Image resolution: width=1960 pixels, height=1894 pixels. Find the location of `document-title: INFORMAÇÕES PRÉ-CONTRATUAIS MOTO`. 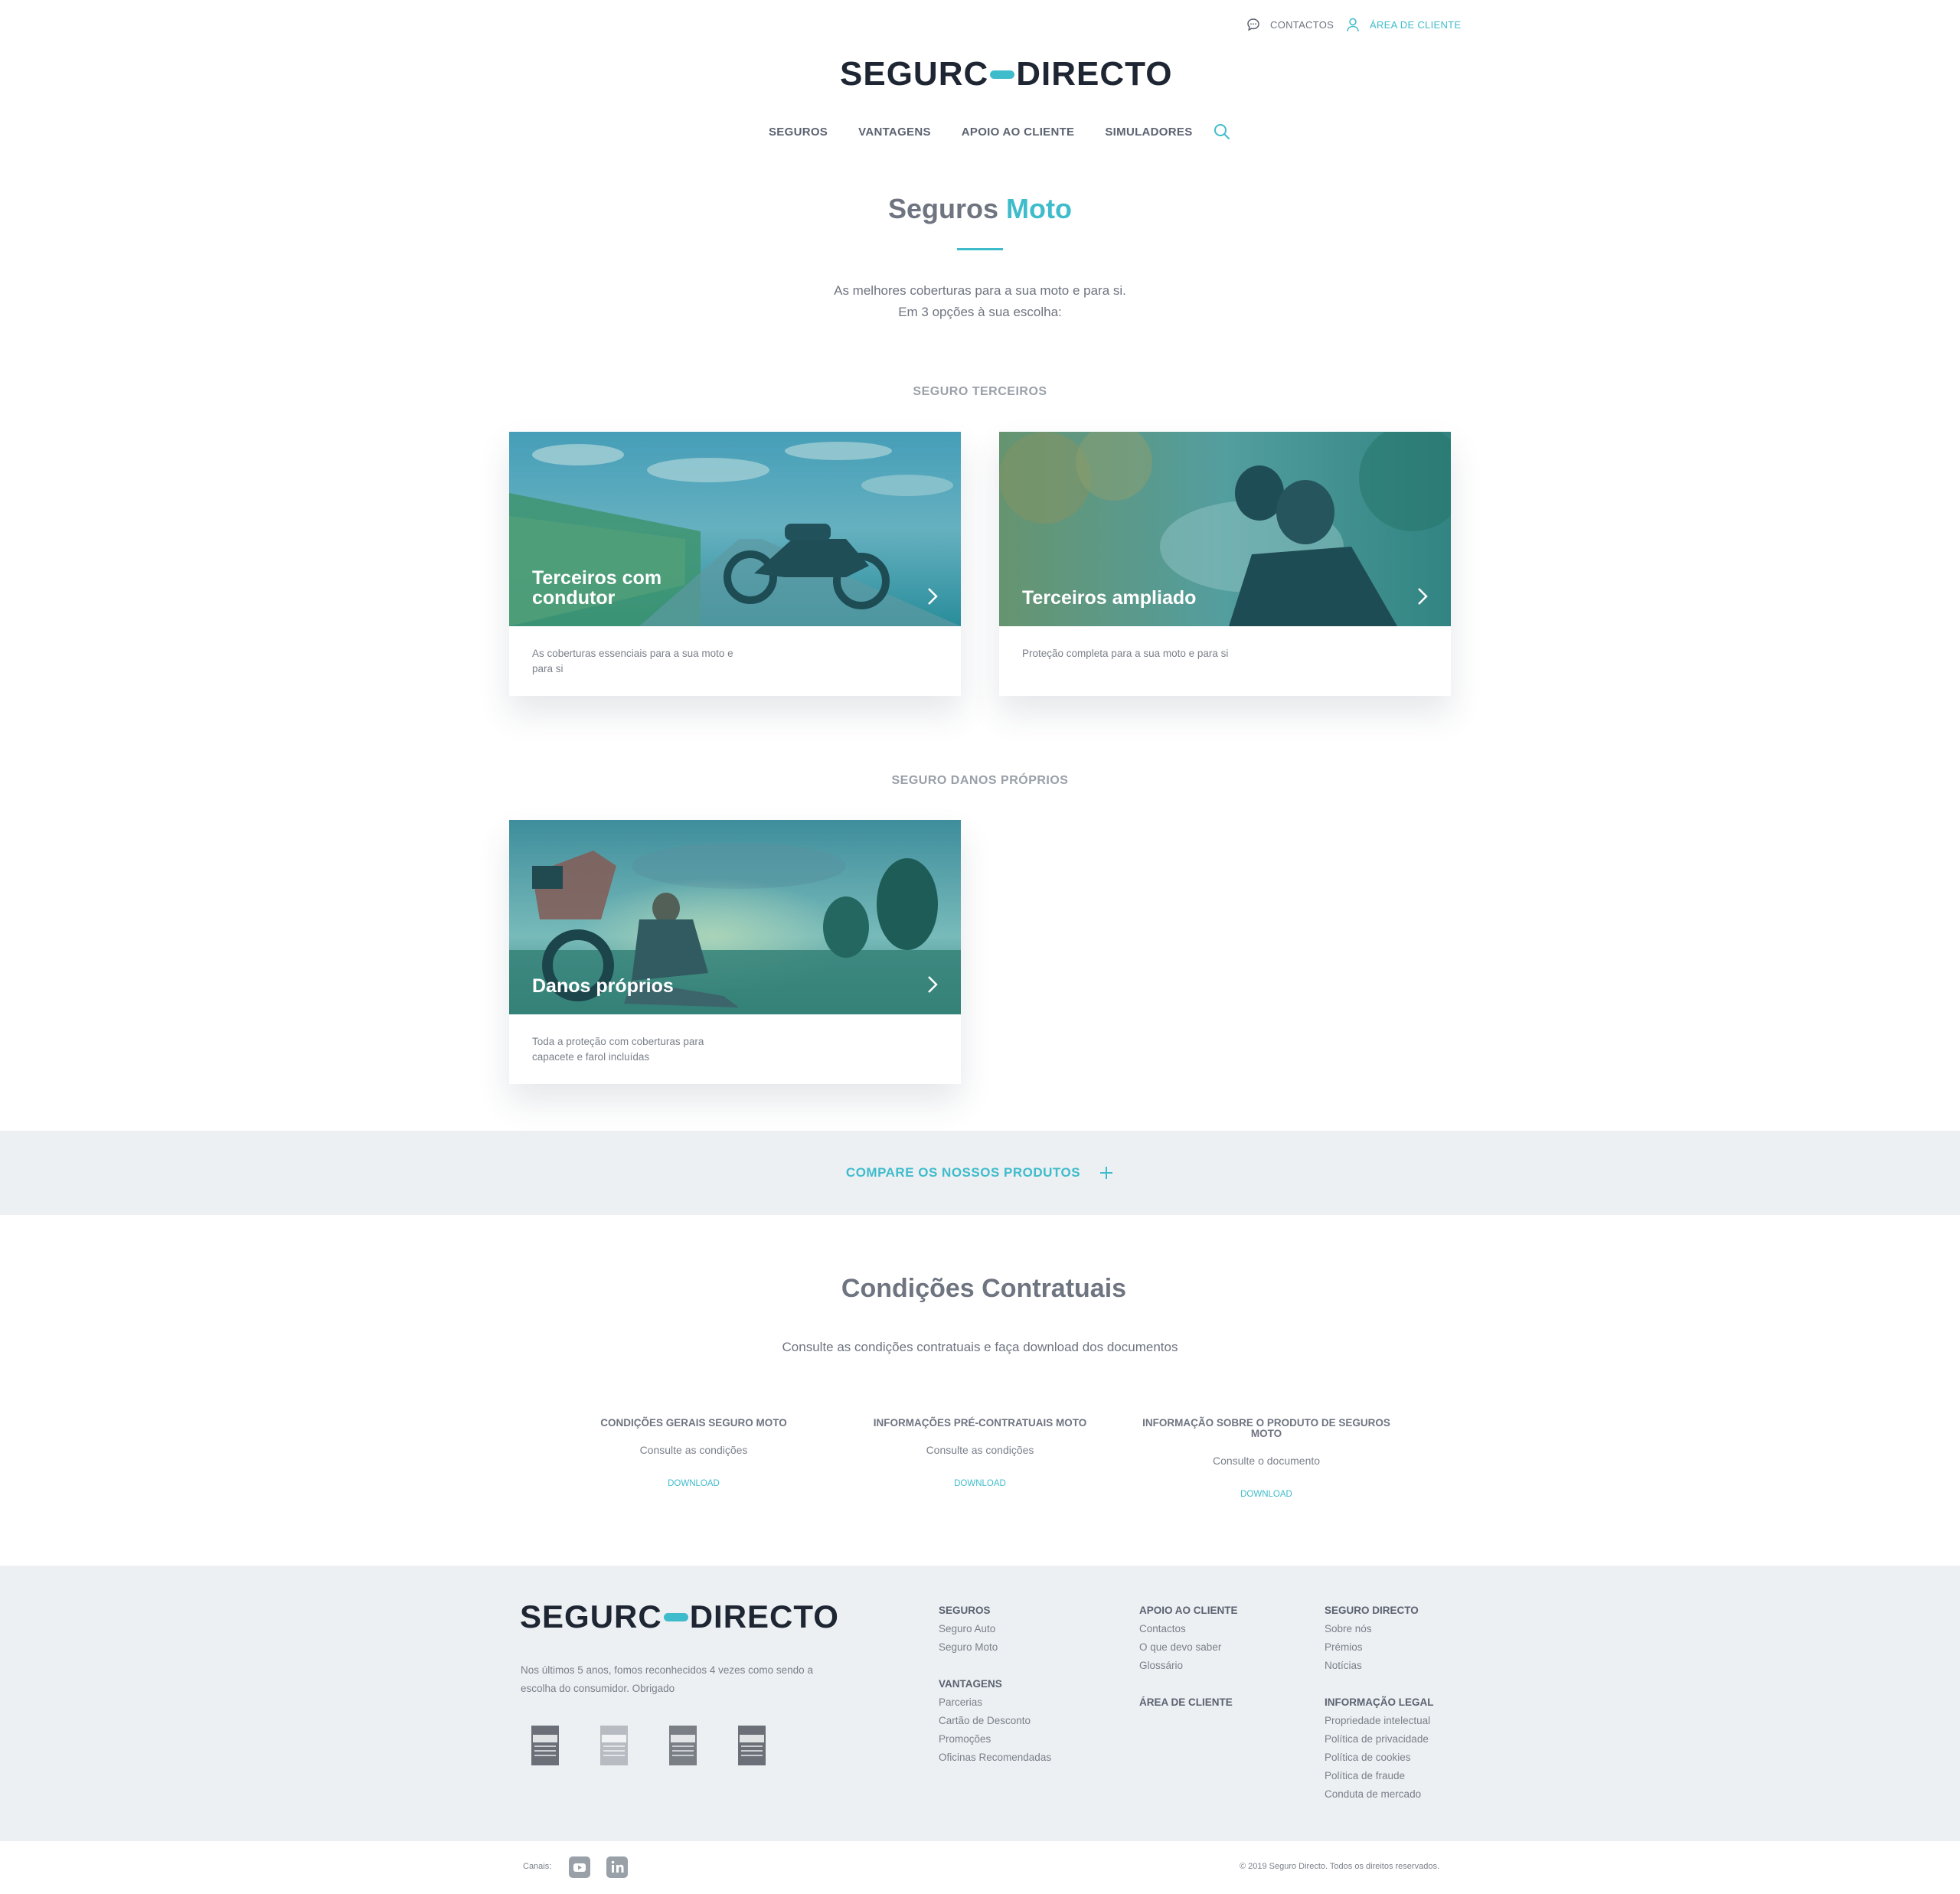

document-title: INFORMAÇÕES PRÉ-CONTRATUAIS MOTO is located at coordinates (980, 1423).